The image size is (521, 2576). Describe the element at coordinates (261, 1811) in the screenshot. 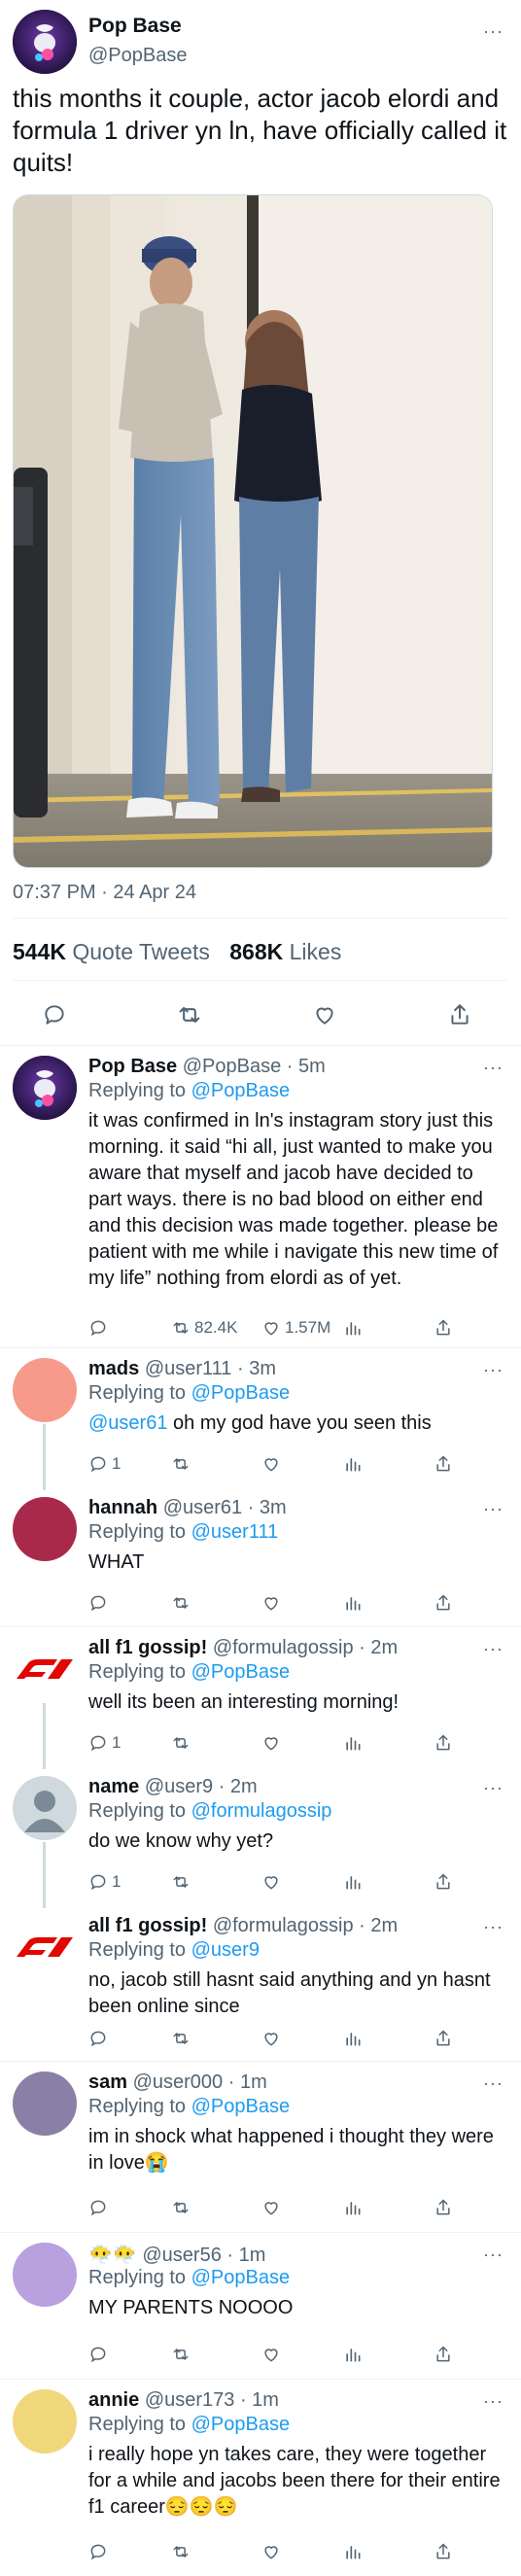

I see `replying-to-mention: @formulagossip` at that location.